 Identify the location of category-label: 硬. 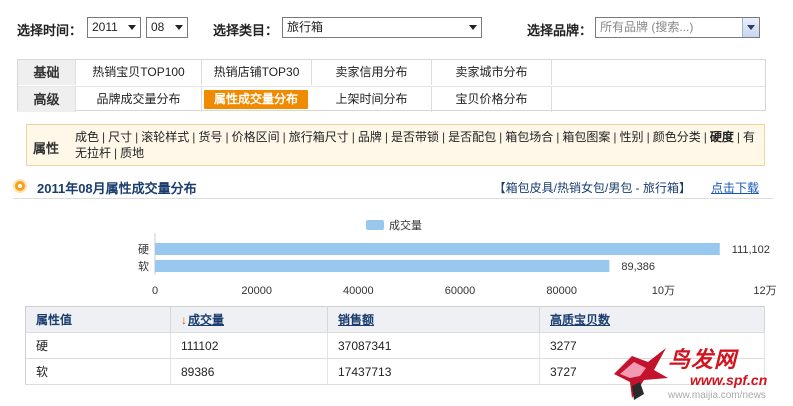
(143, 249).